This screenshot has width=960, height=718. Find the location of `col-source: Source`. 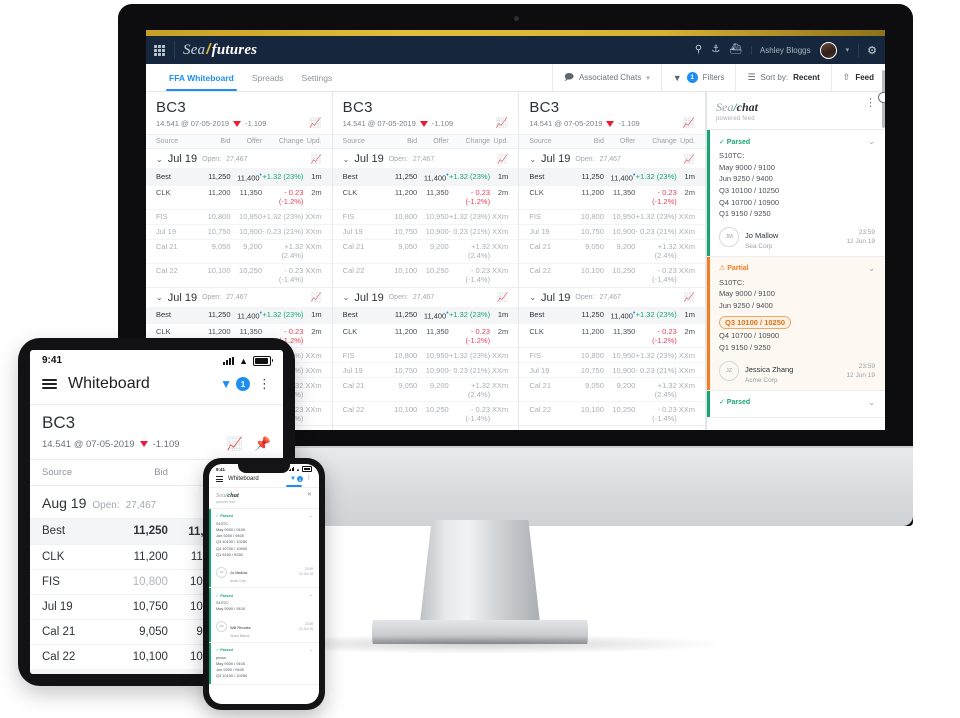

col-source: Source is located at coordinates (57, 472).